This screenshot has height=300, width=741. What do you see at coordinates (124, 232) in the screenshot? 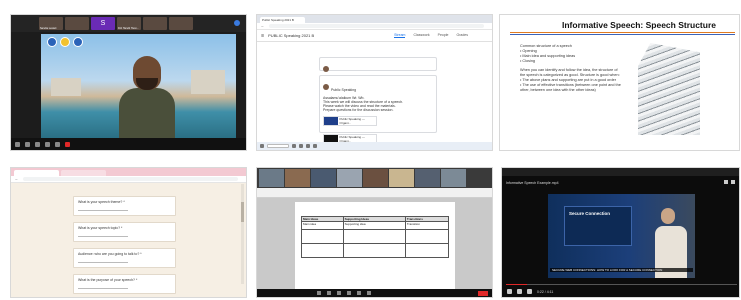
I see `form-question: What is your speech topic? *` at bounding box center [124, 232].